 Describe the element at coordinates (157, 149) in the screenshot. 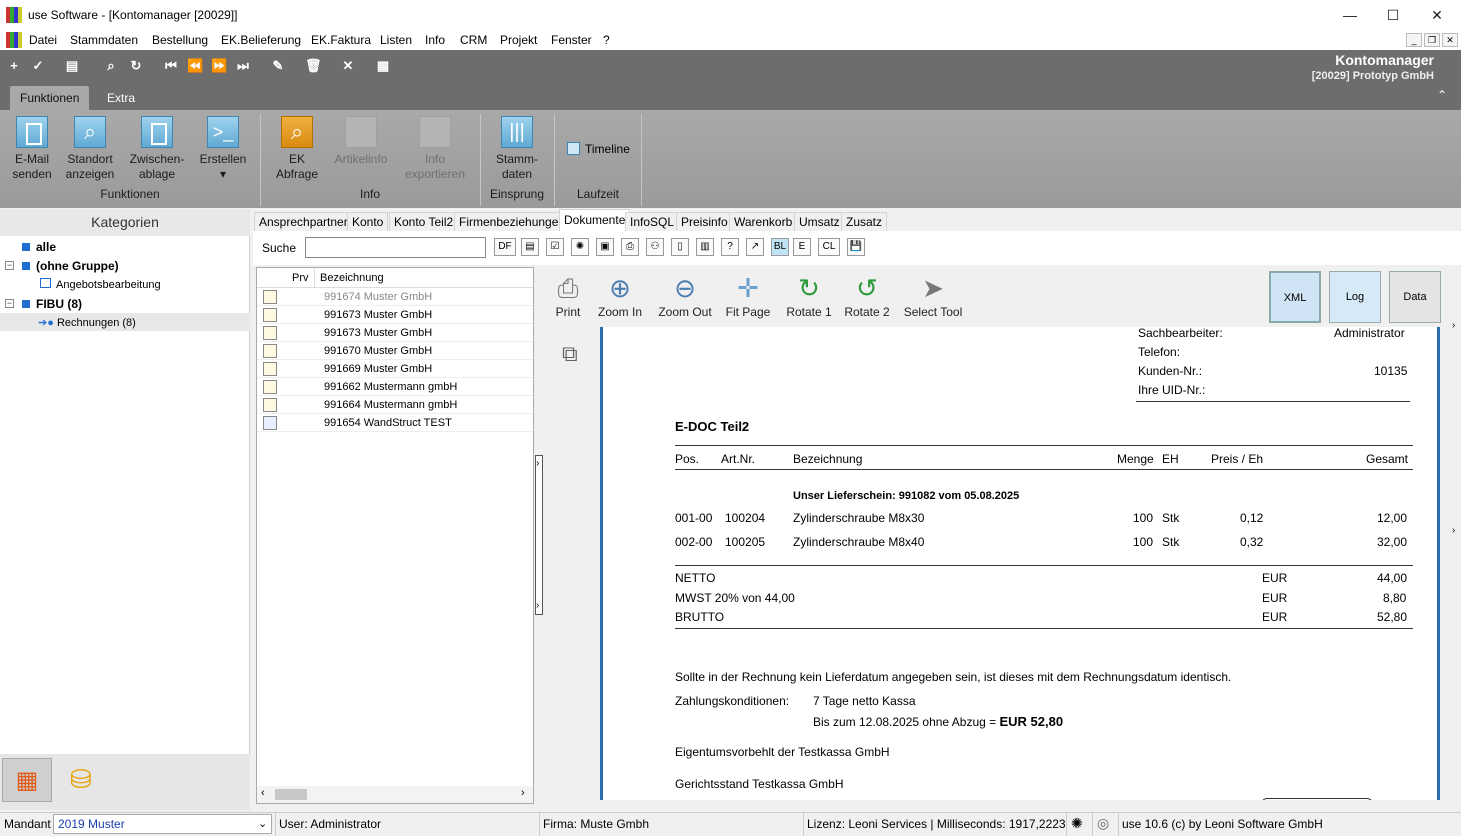

I see `clipboard-button: Zwischen- ablage` at that location.